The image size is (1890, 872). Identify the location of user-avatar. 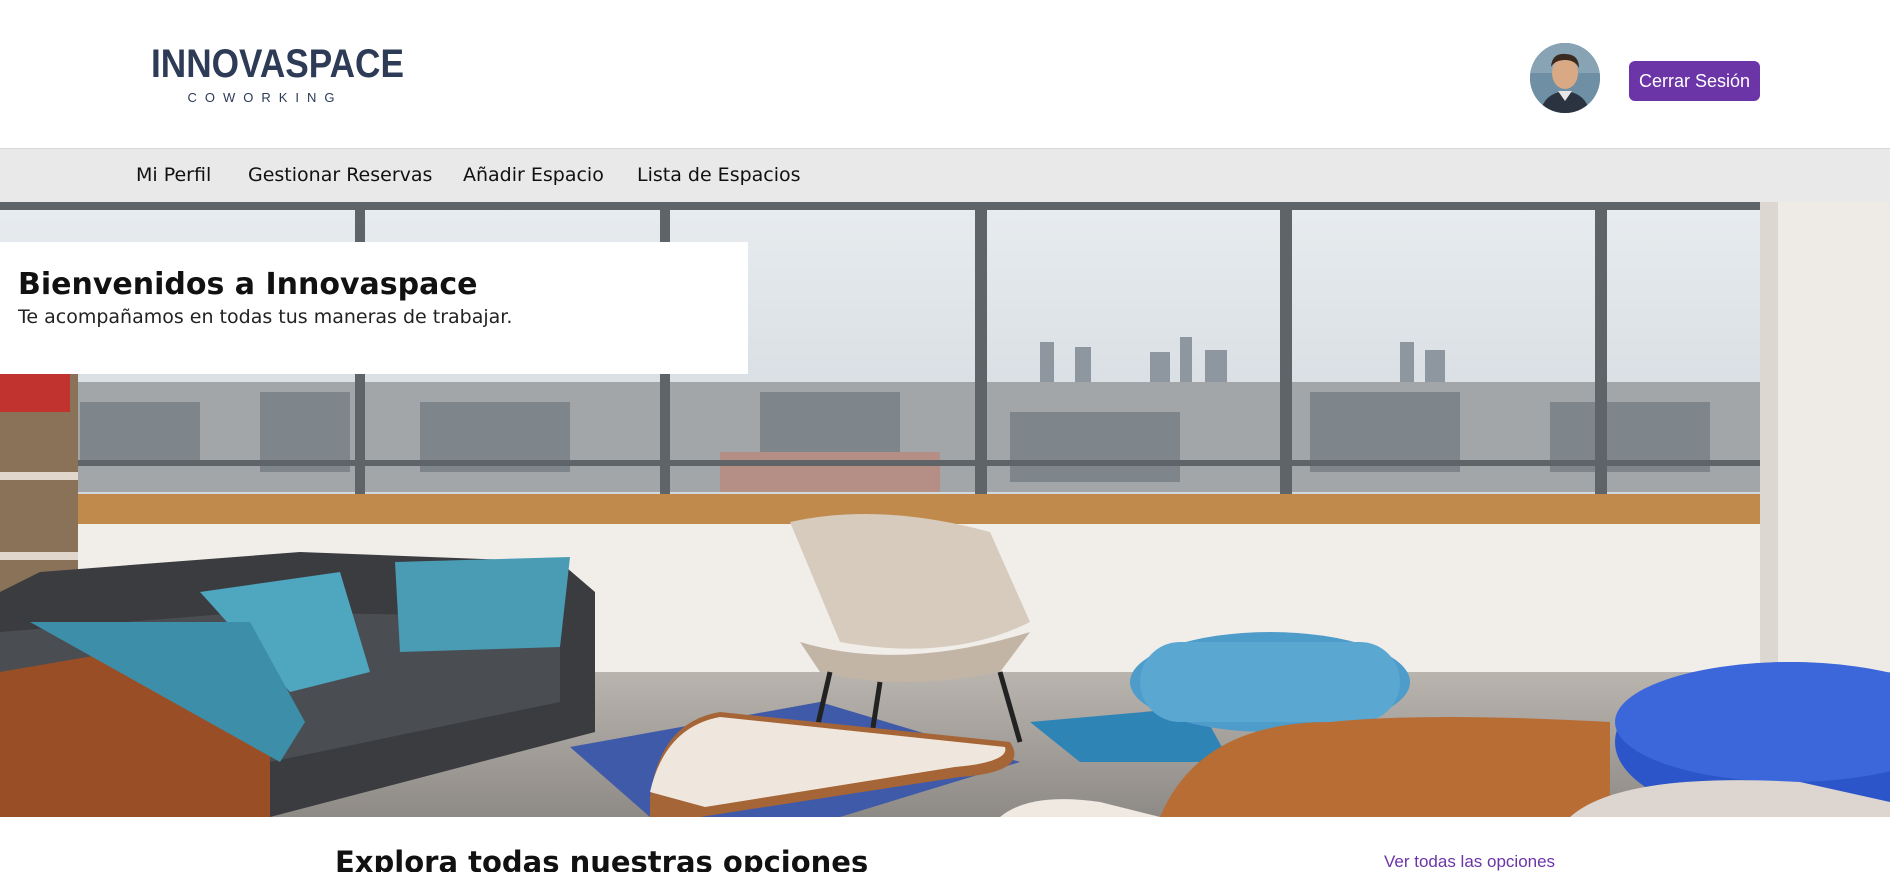
(1565, 78).